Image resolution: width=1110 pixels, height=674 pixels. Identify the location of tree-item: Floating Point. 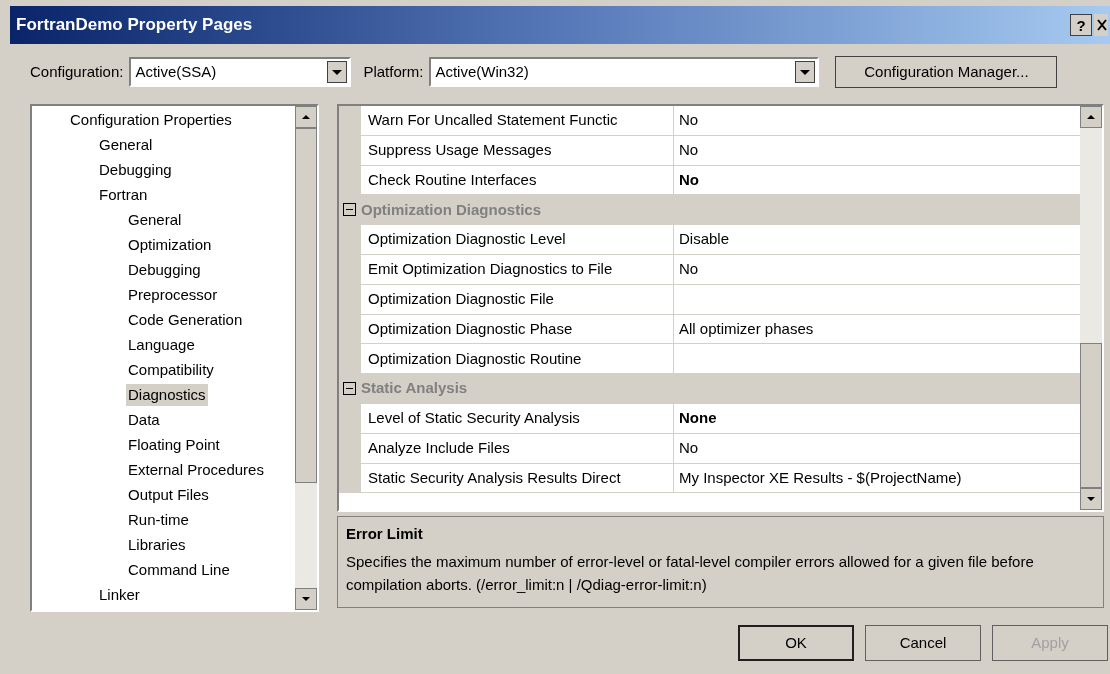
(174, 444).